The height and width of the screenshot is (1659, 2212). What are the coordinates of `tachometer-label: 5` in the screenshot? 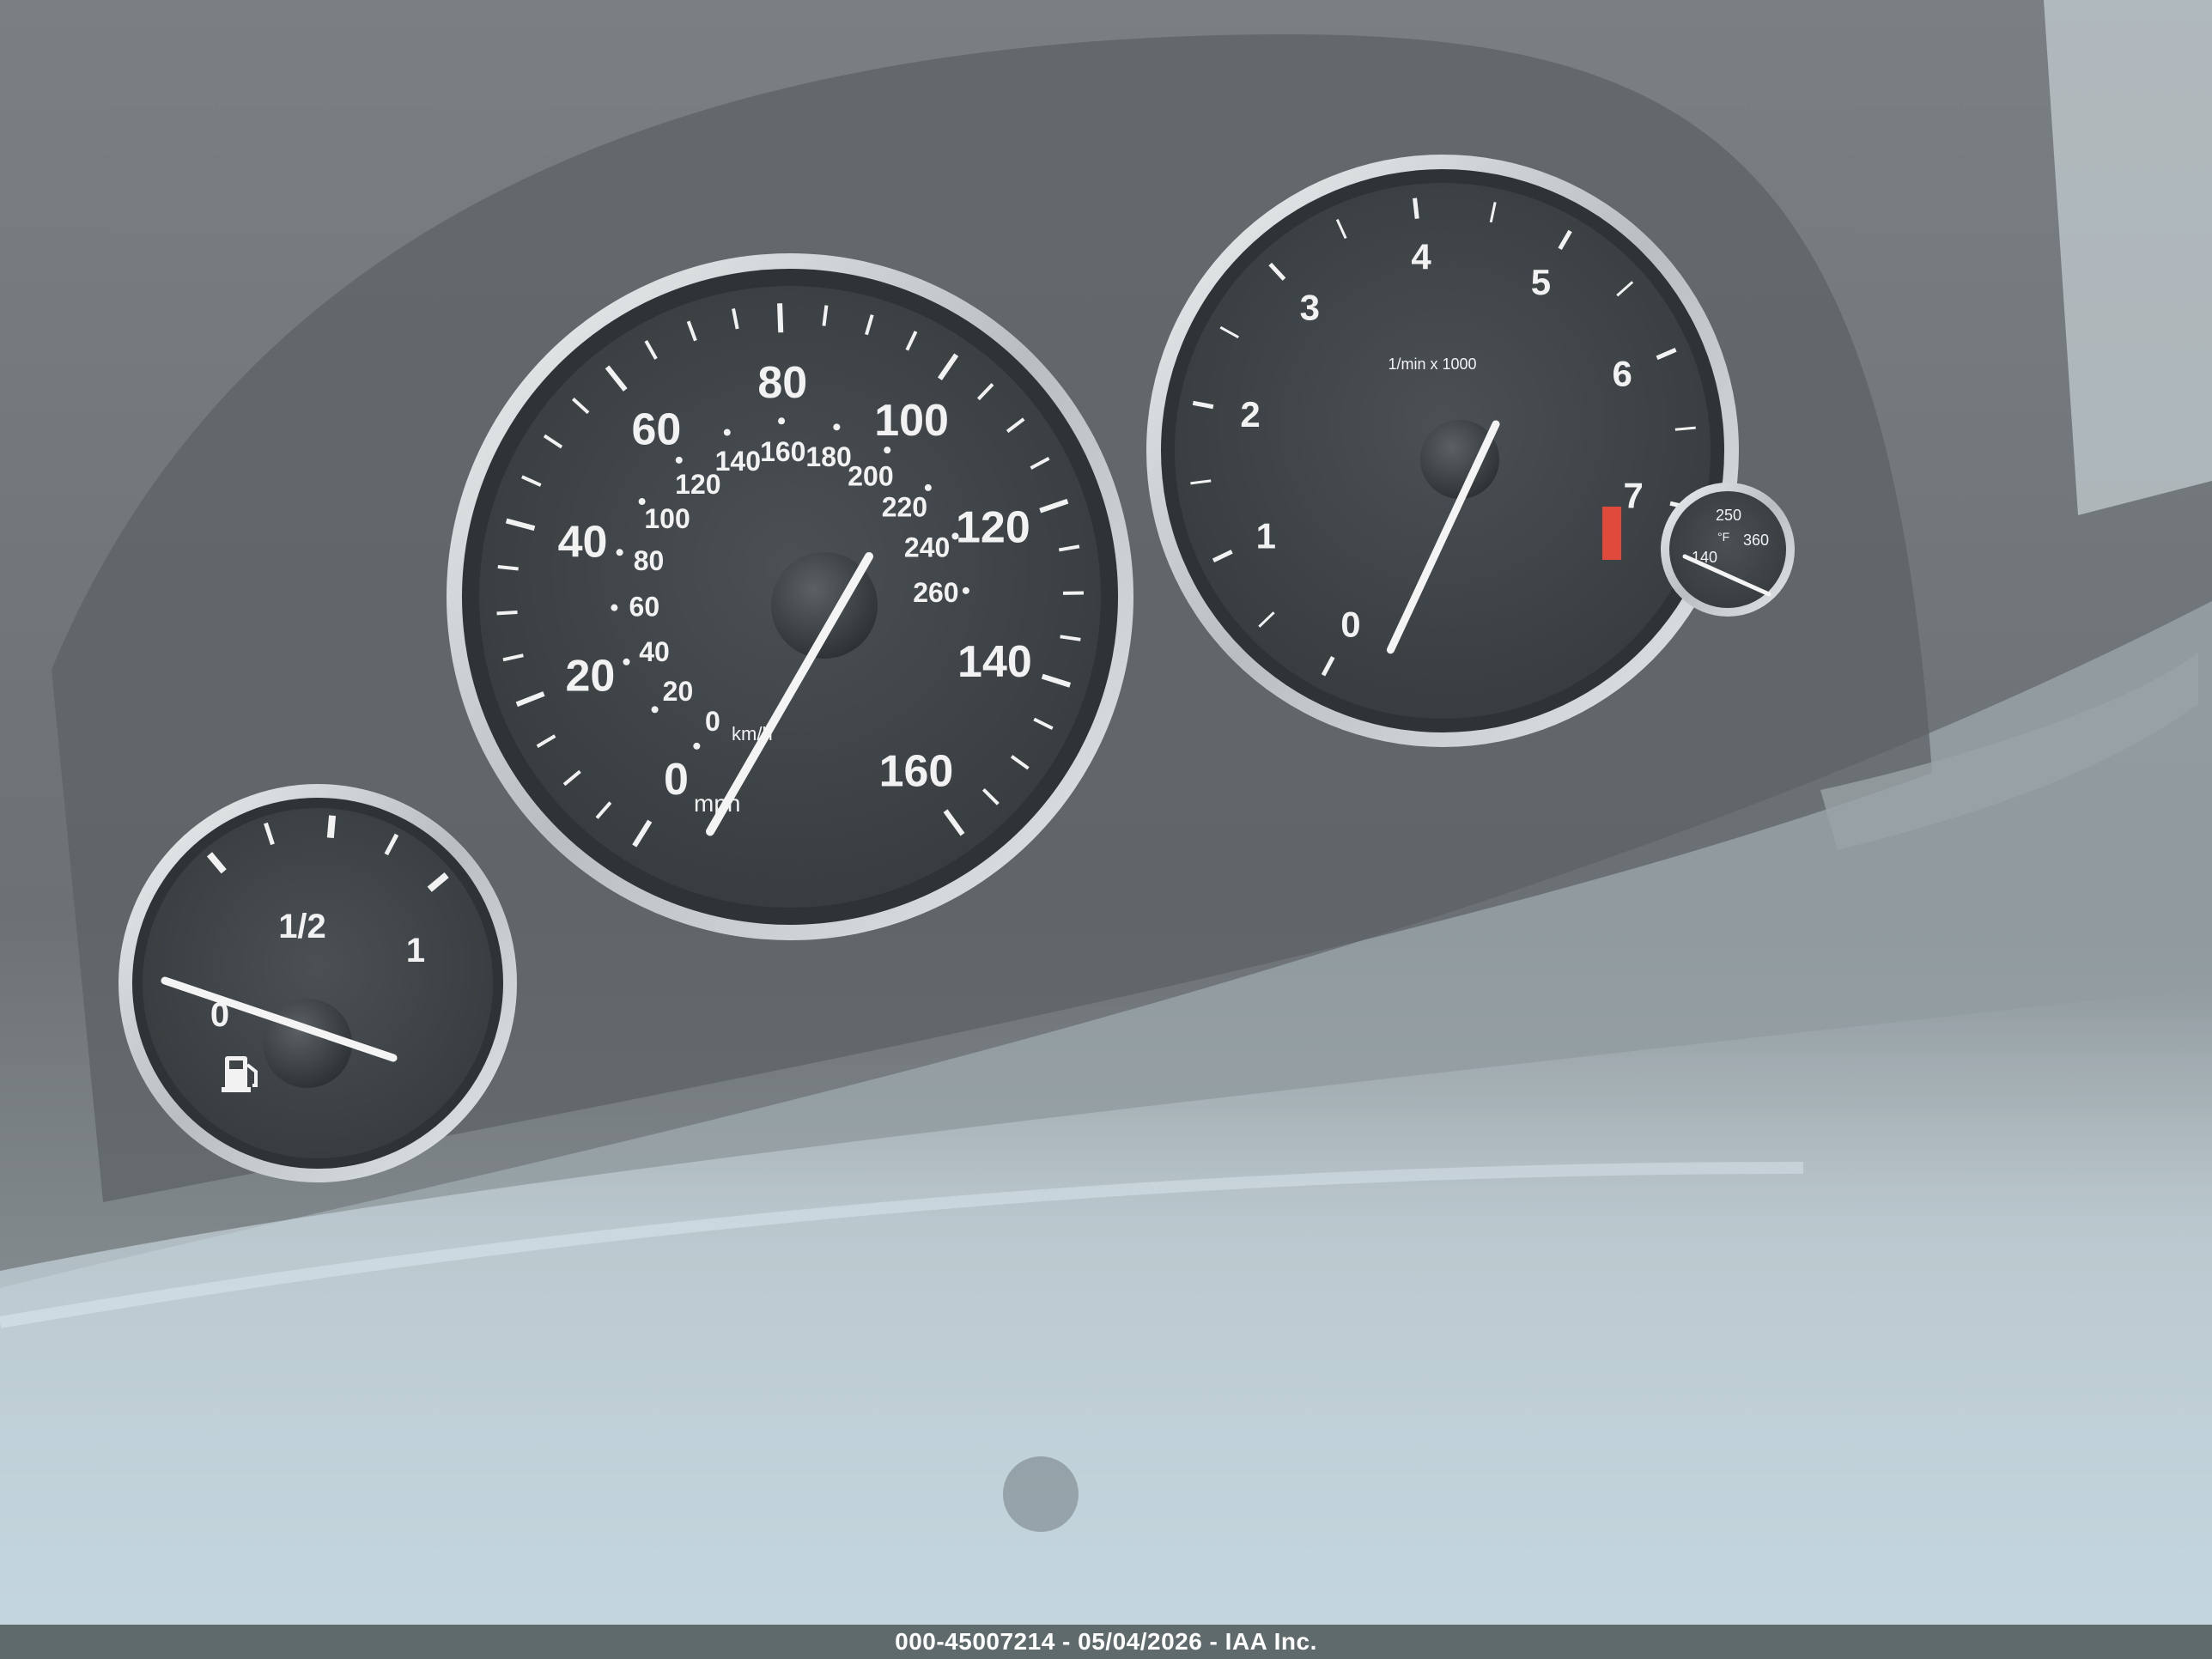 It's located at (1541, 282).